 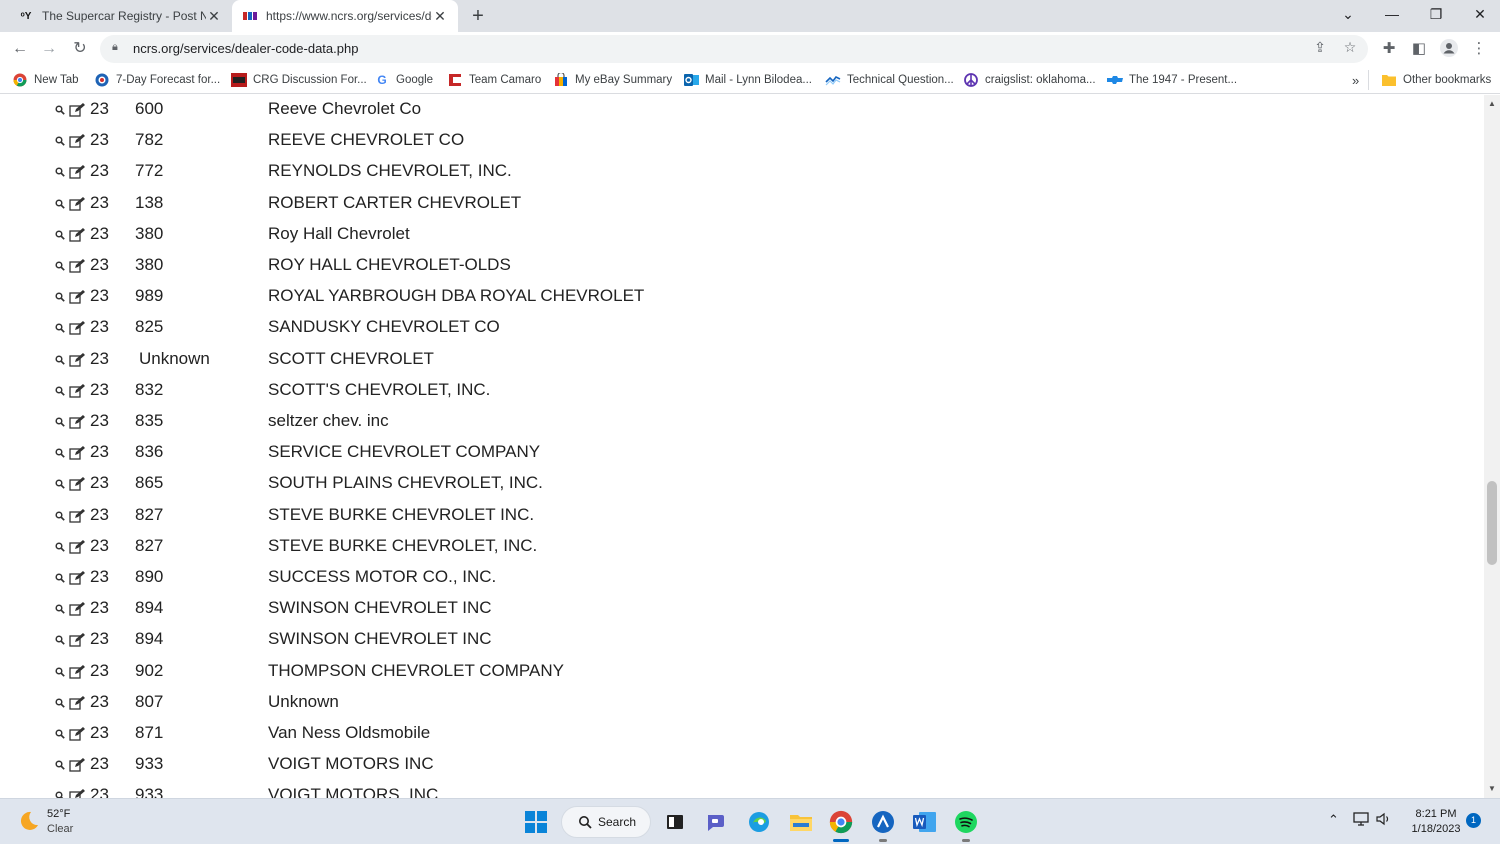 I want to click on network-icon, so click(x=1361, y=820).